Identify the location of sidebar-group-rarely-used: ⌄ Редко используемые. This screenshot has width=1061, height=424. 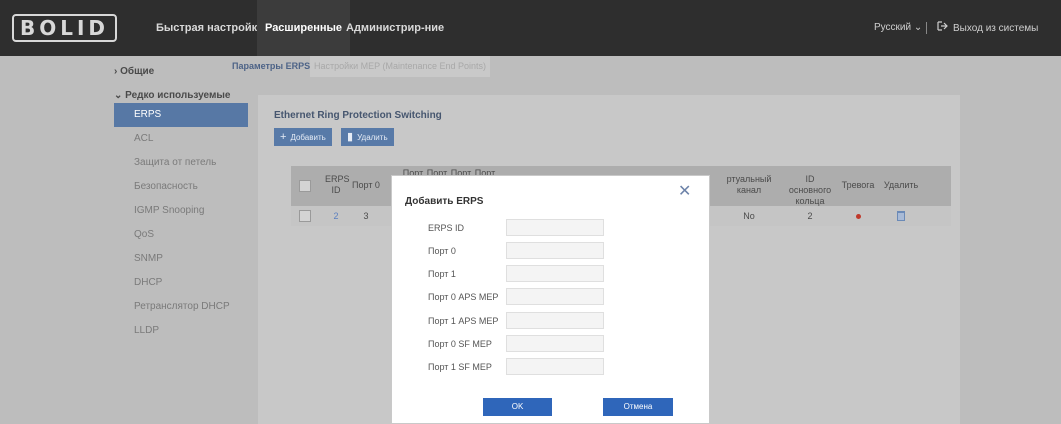
(172, 95).